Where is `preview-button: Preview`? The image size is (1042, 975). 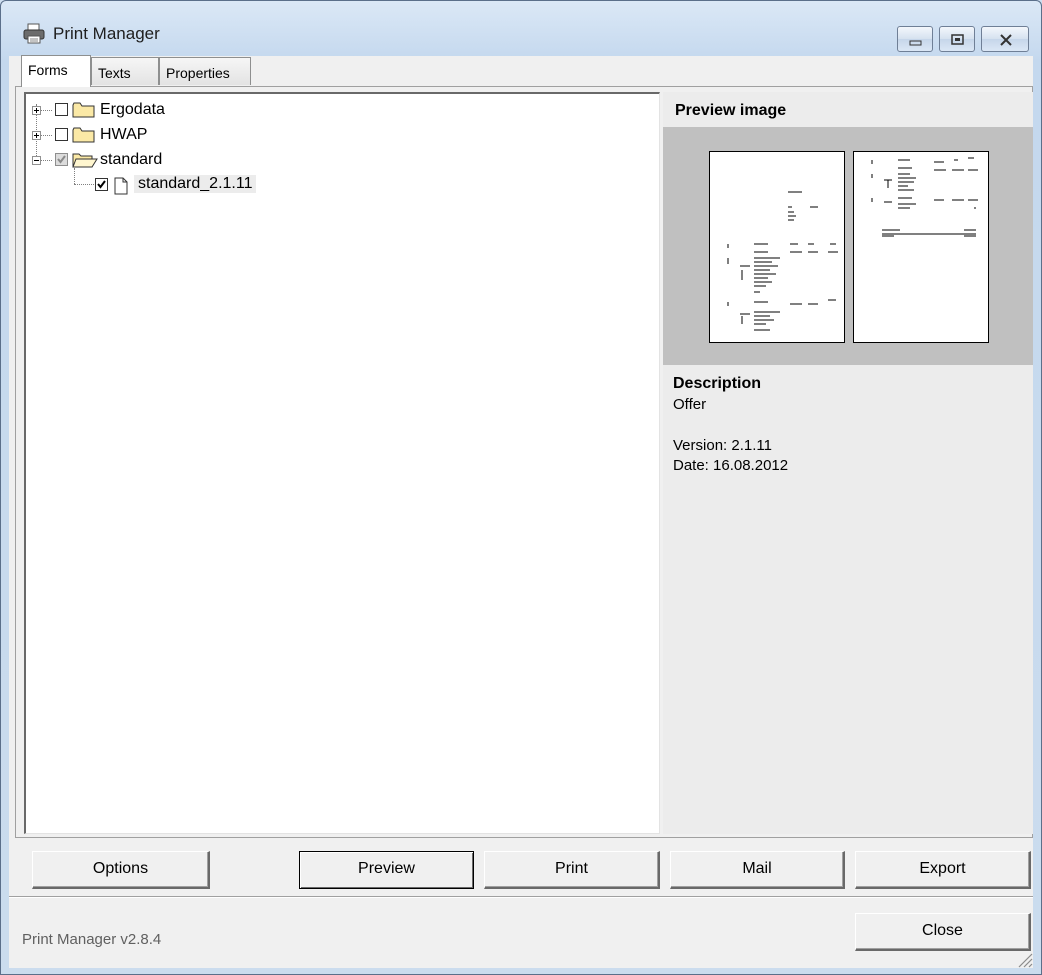
preview-button: Preview is located at coordinates (386, 870).